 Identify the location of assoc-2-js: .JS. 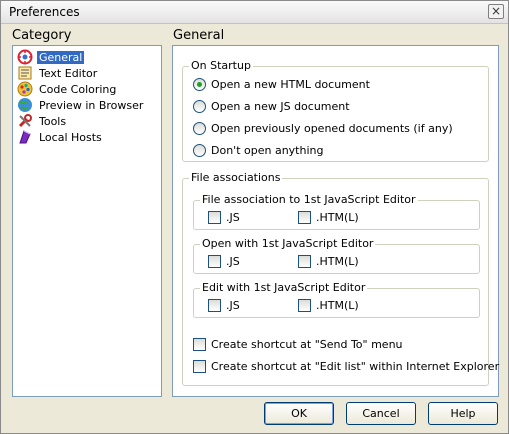
(224, 261).